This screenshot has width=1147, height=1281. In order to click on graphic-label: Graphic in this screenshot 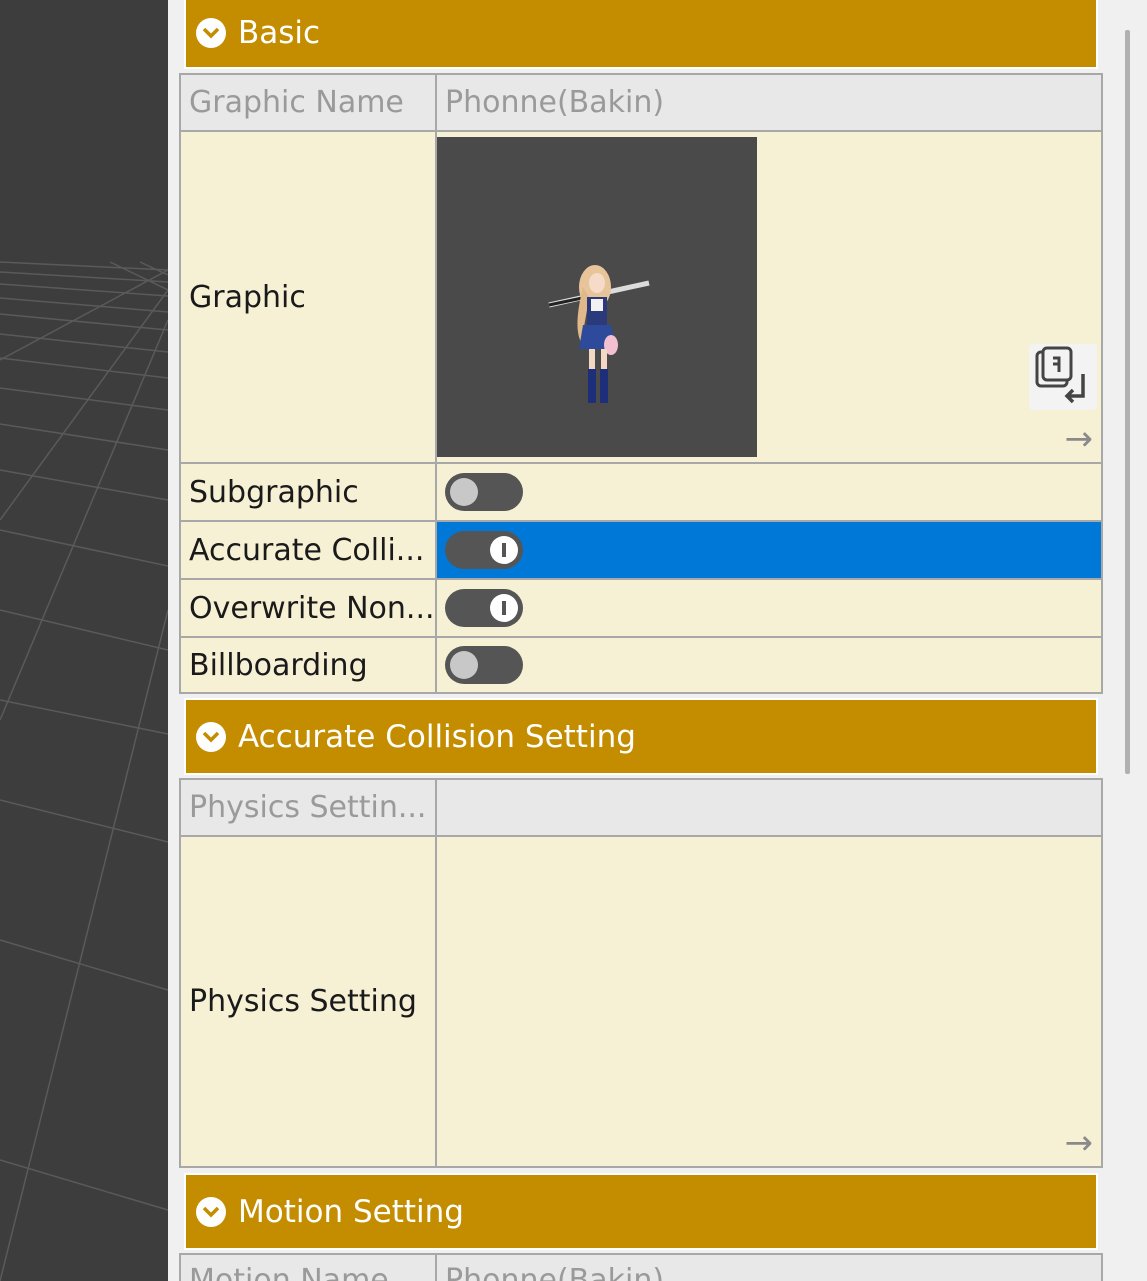, I will do `click(309, 297)`.